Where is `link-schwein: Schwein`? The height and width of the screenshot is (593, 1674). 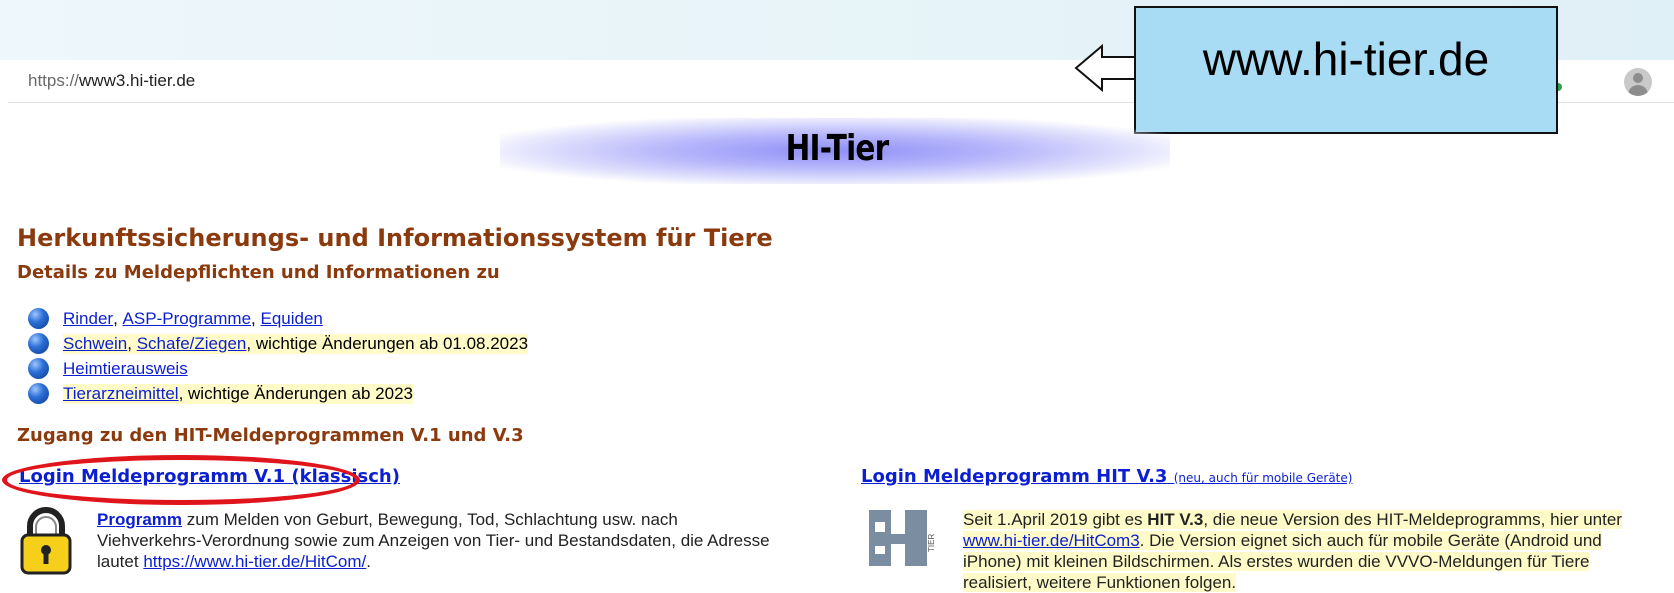
link-schwein: Schwein is located at coordinates (95, 343).